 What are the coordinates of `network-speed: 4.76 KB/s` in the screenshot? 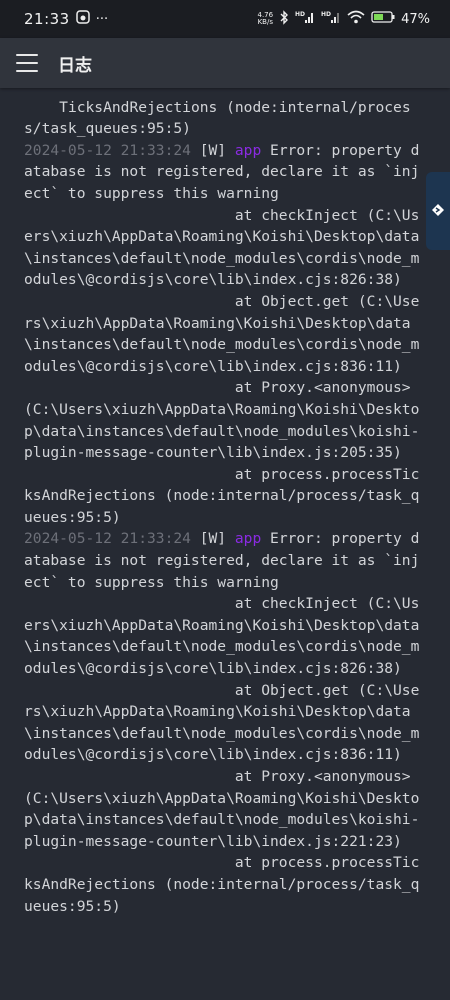 It's located at (266, 19).